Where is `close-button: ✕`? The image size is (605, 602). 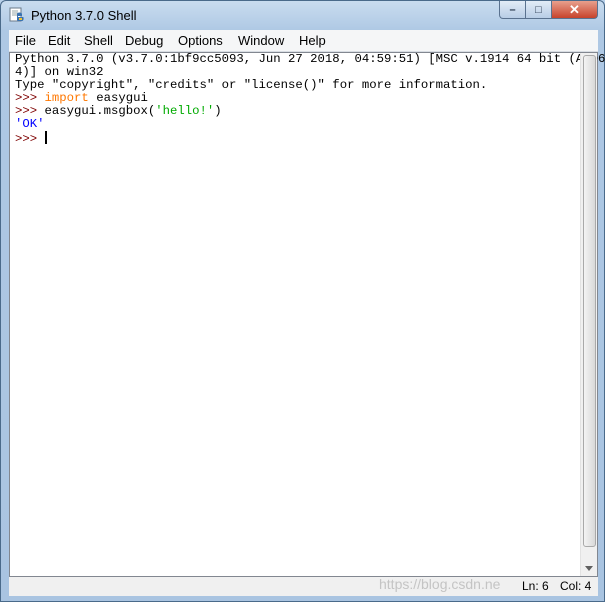 close-button: ✕ is located at coordinates (575, 10).